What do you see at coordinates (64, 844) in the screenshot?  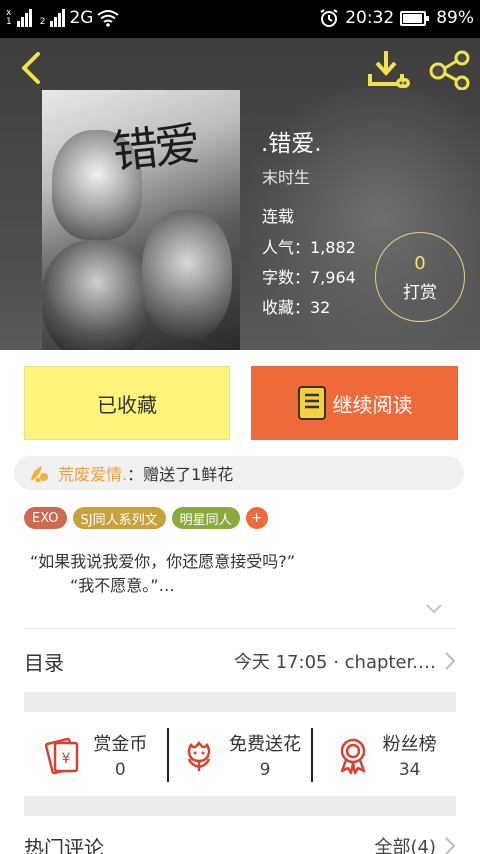 I see `hot-comments-label: 热门评论` at bounding box center [64, 844].